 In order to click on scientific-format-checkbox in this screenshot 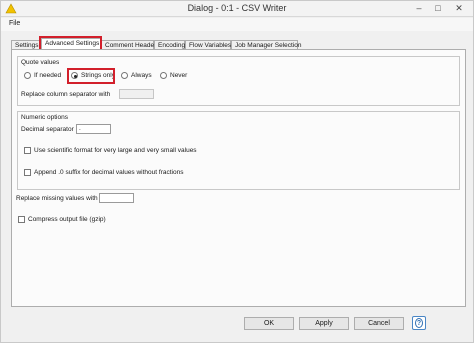, I will do `click(27, 150)`.